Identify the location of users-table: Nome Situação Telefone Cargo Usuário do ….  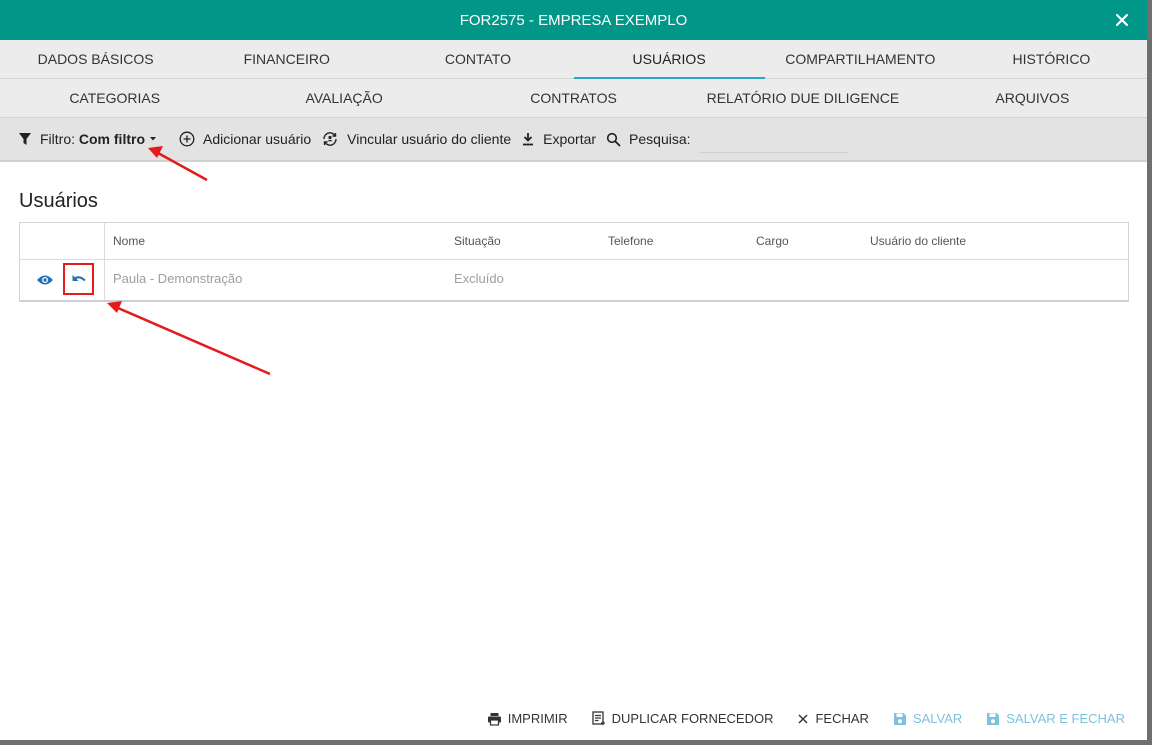
(574, 262).